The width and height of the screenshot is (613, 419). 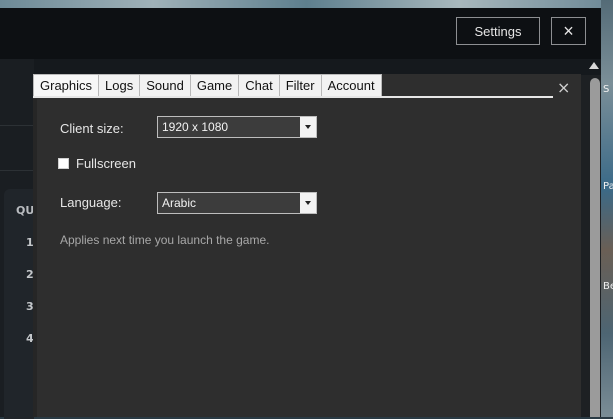 I want to click on desktop-wallpaper-right, so click(x=607, y=208).